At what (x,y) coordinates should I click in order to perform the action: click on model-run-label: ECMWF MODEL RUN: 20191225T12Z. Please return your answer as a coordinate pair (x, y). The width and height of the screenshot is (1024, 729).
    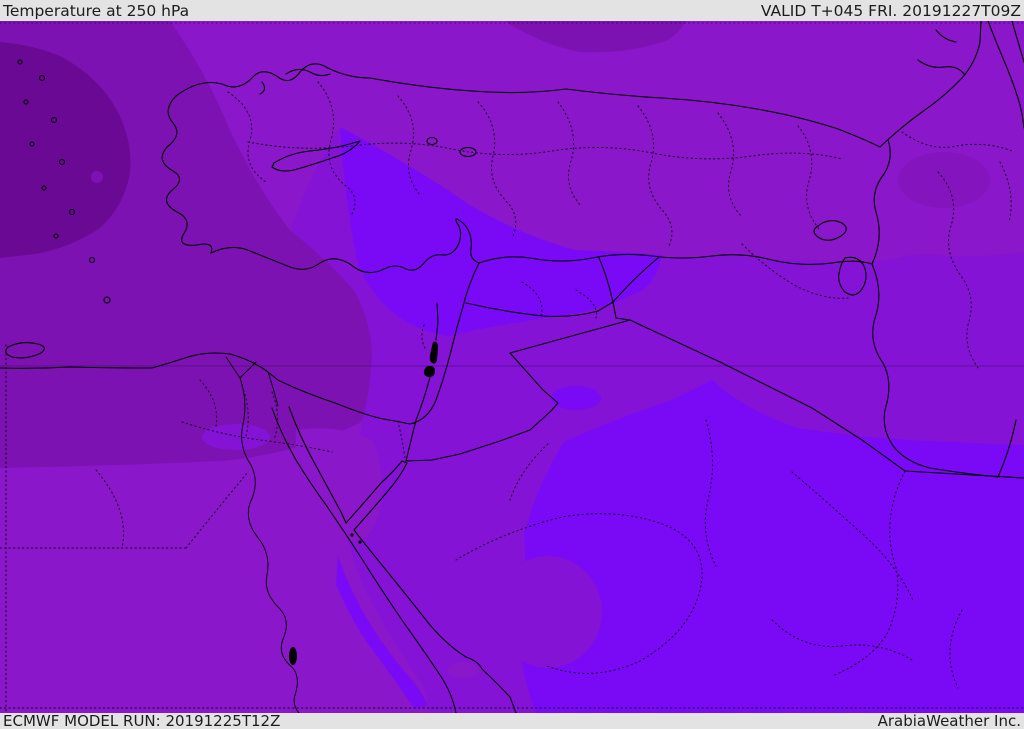
    Looking at the image, I should click on (142, 720).